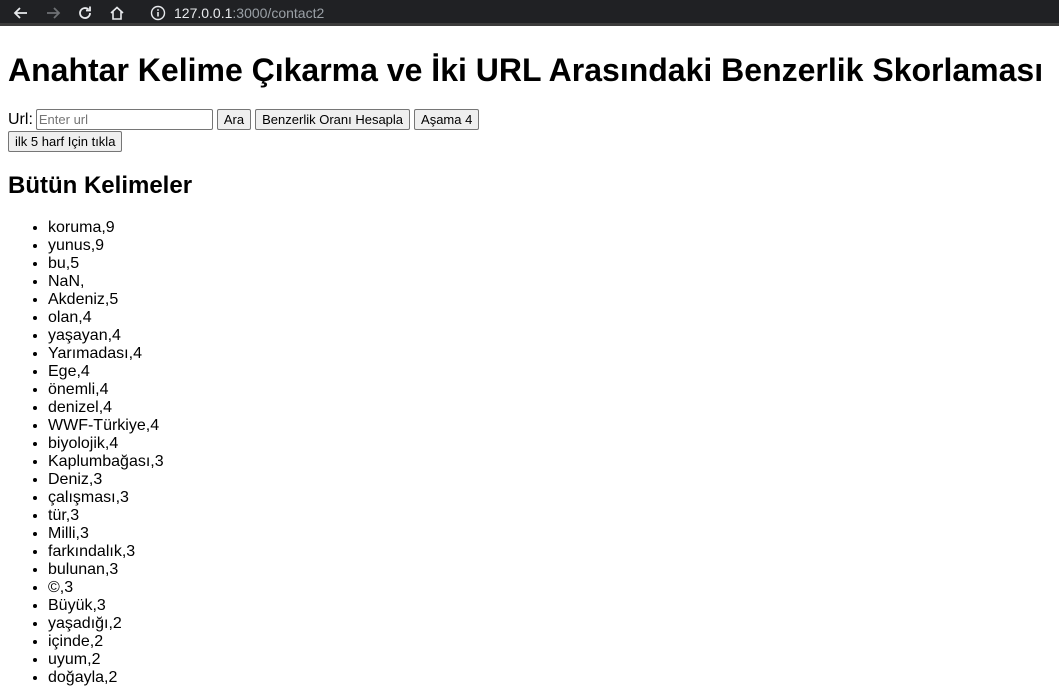 This screenshot has width=1059, height=687. I want to click on forward-button, so click(53, 13).